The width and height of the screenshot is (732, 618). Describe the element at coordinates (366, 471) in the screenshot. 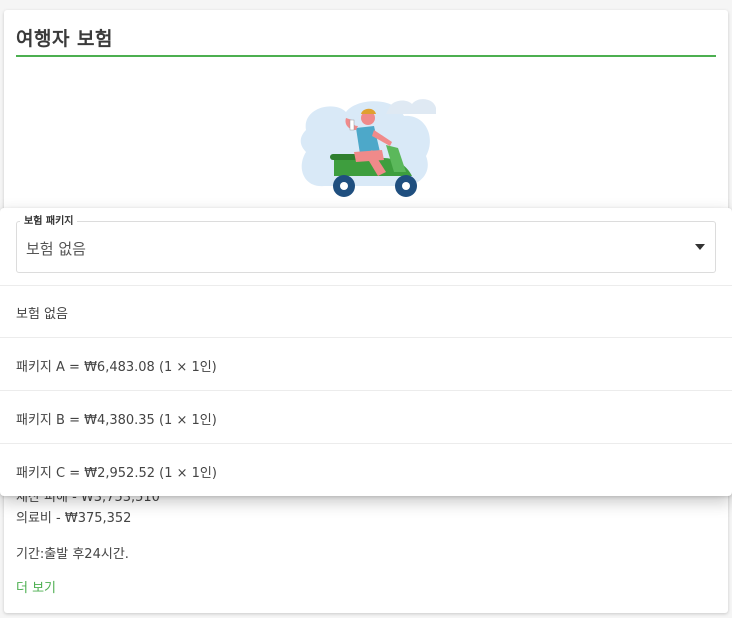

I see `option-package-c: 패키지 C = ₩2,952.52 (1 × 1인)` at that location.